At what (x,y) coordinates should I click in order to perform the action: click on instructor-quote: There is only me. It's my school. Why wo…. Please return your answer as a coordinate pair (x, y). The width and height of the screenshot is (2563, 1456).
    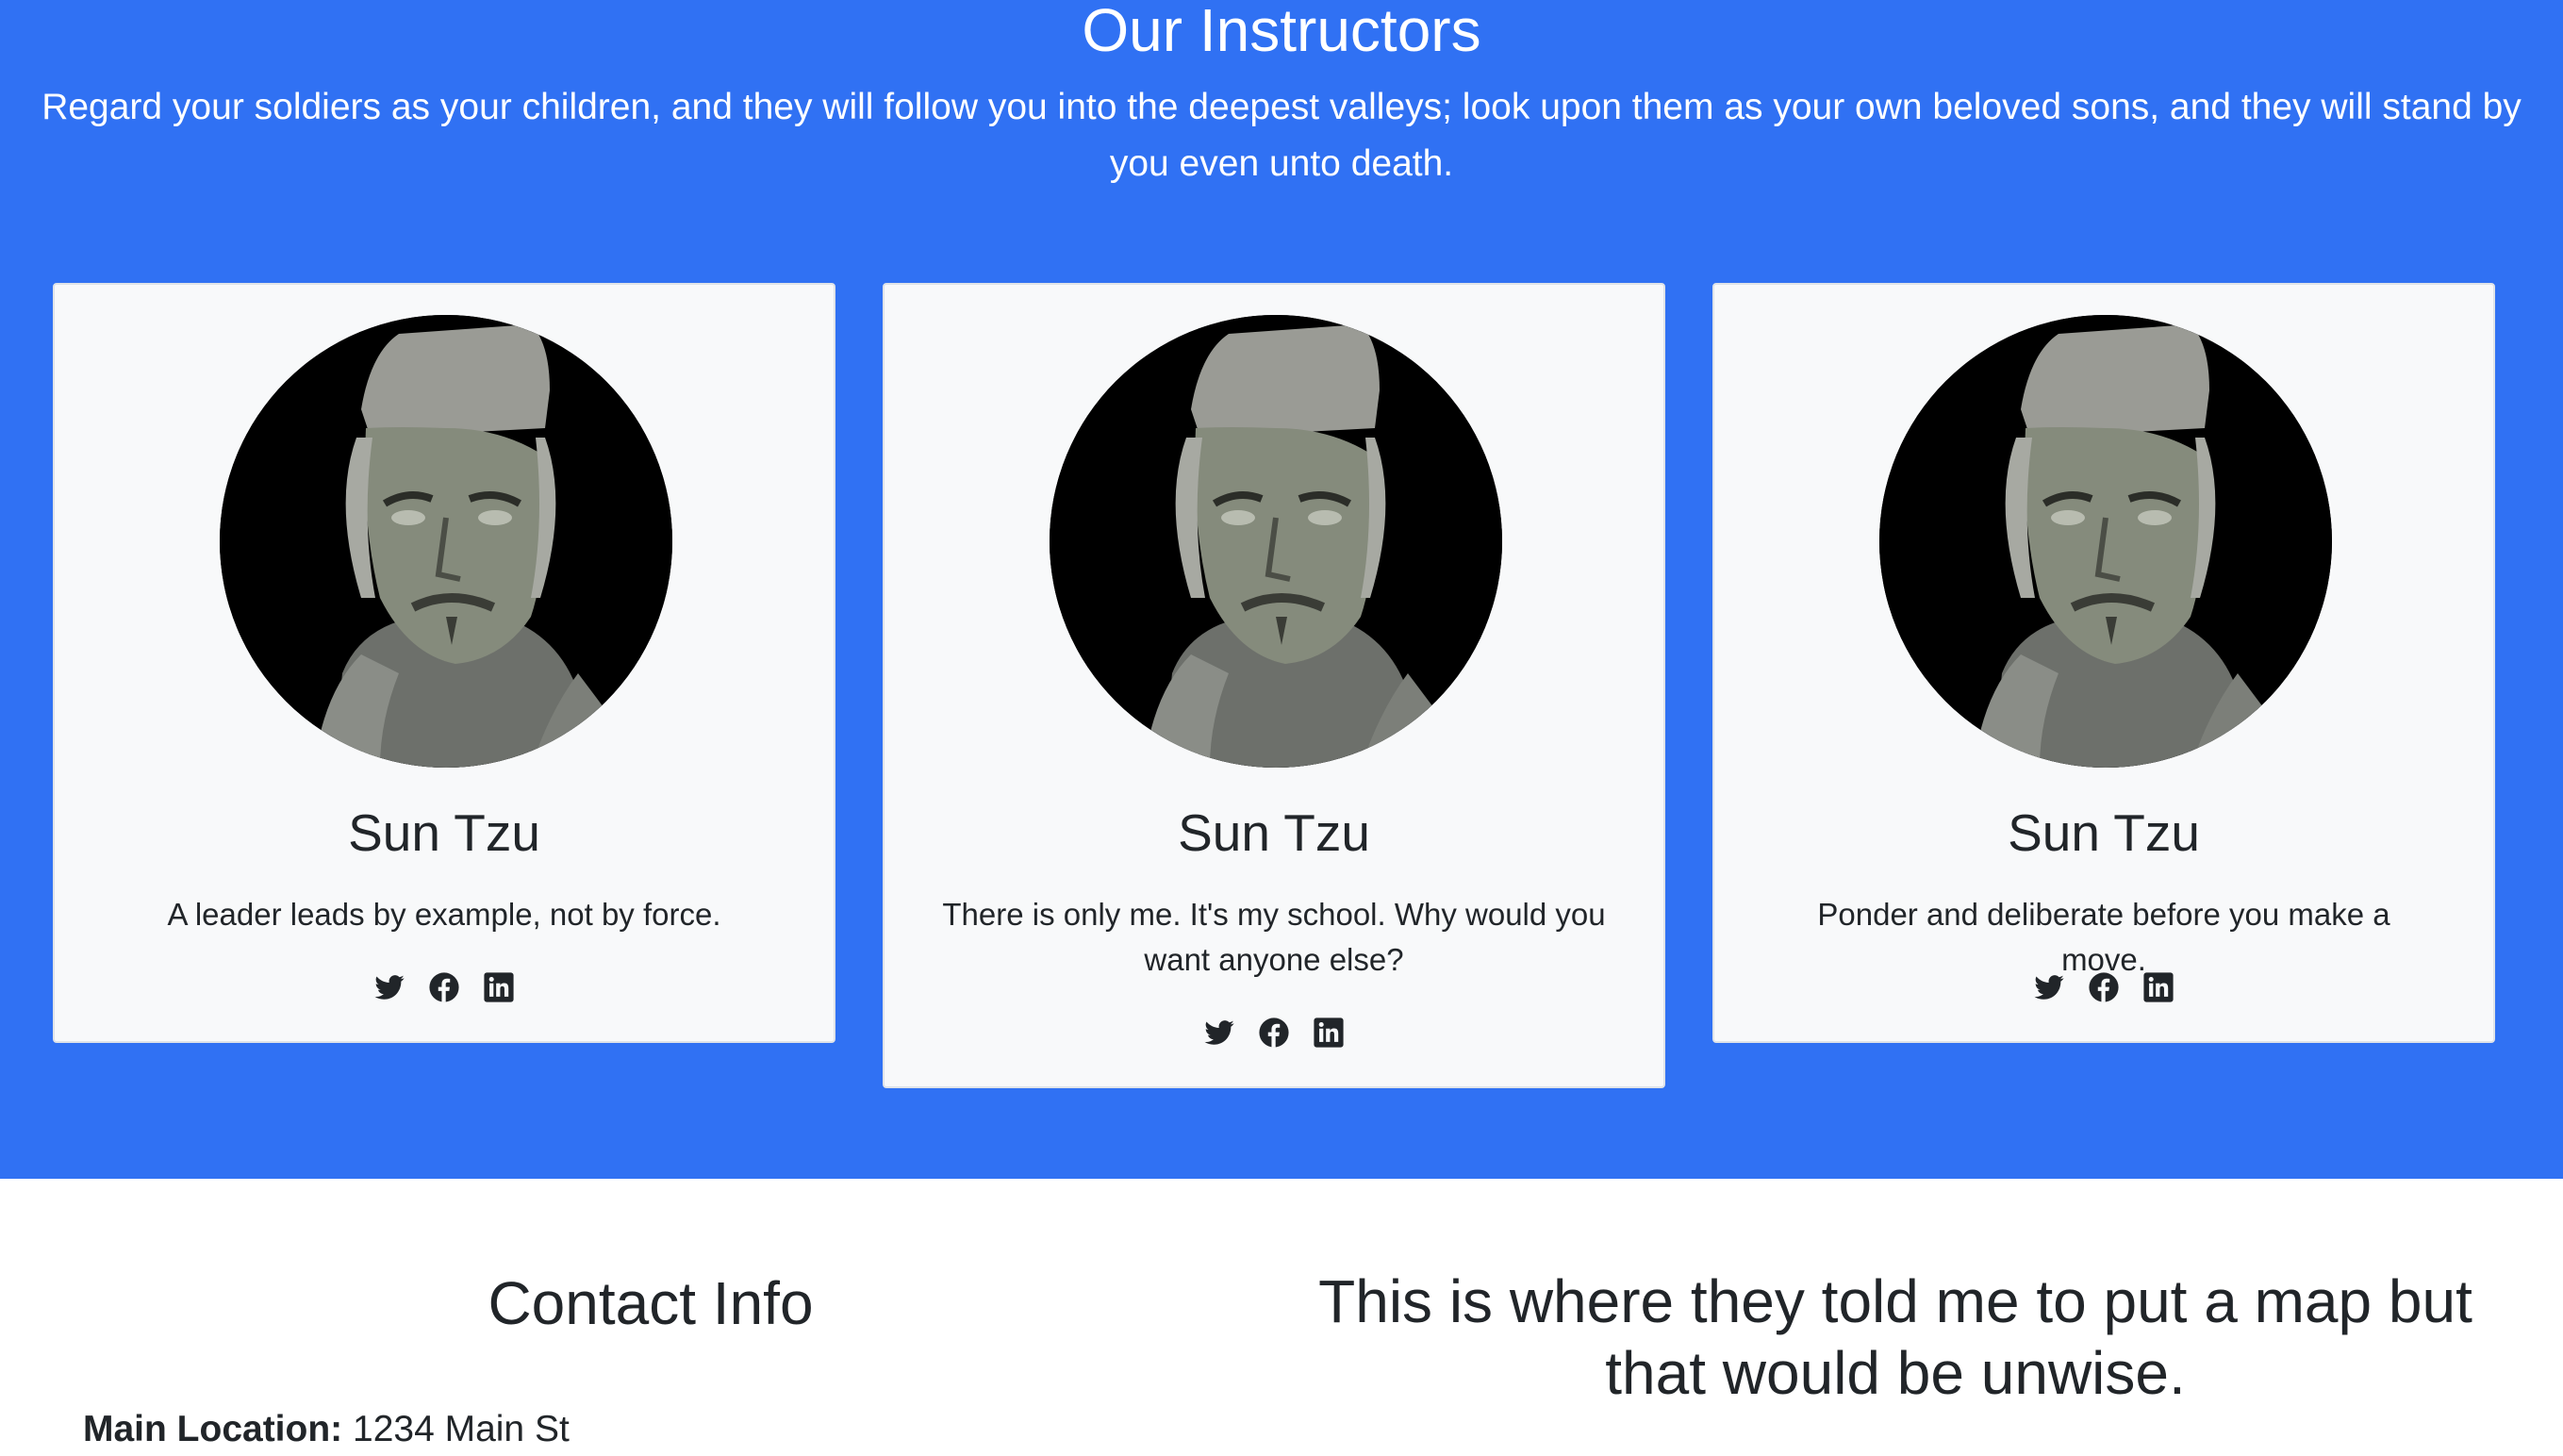
    Looking at the image, I should click on (1274, 937).